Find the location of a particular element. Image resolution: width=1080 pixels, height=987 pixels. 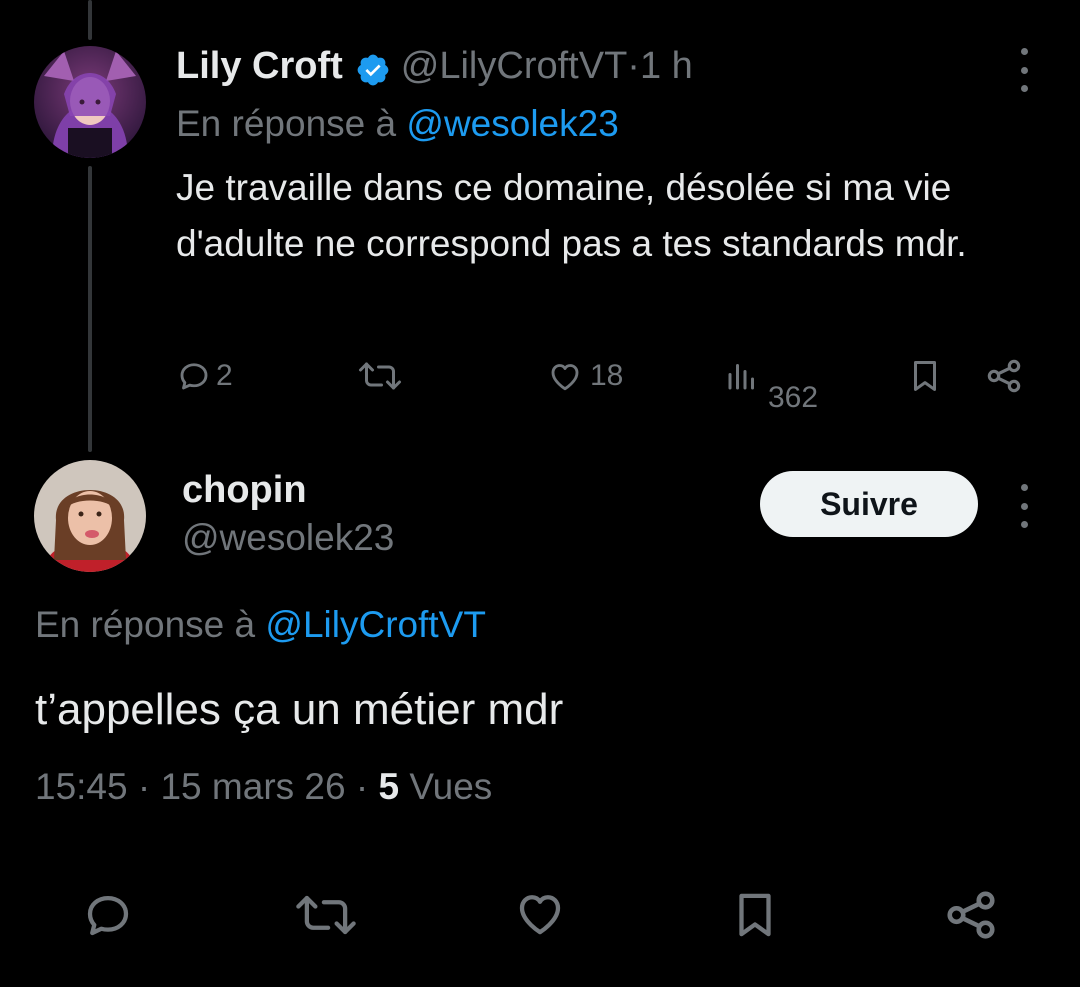

share-button is located at coordinates (1004, 376).